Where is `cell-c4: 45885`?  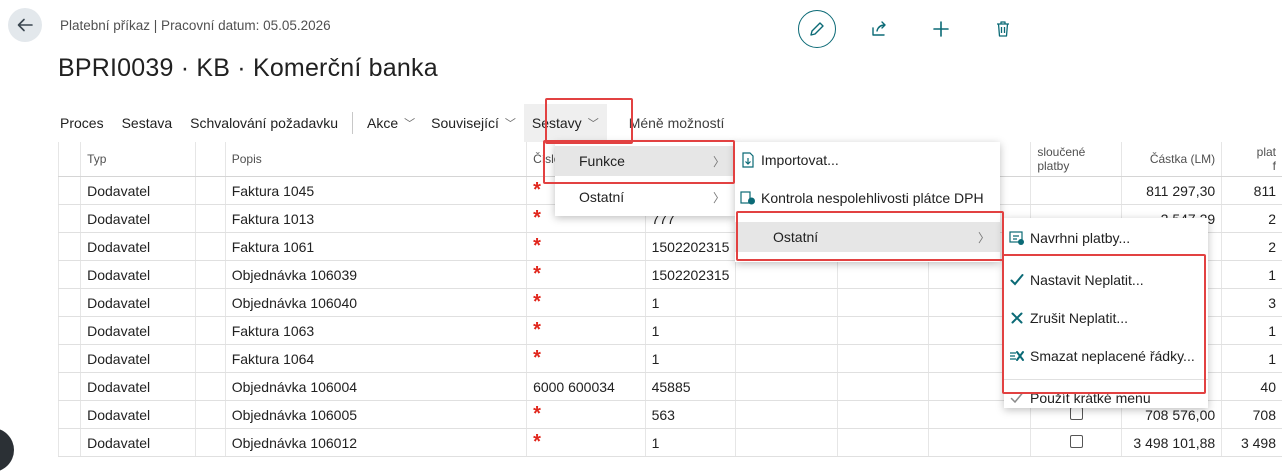 cell-c4: 45885 is located at coordinates (690, 387).